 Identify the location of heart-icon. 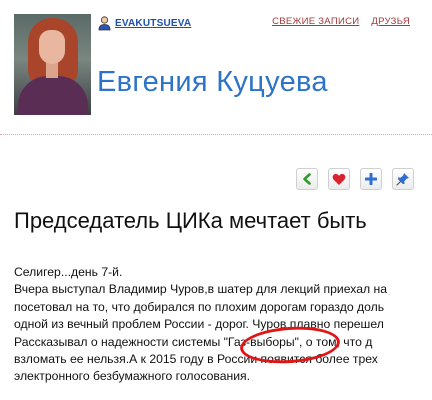
(339, 179).